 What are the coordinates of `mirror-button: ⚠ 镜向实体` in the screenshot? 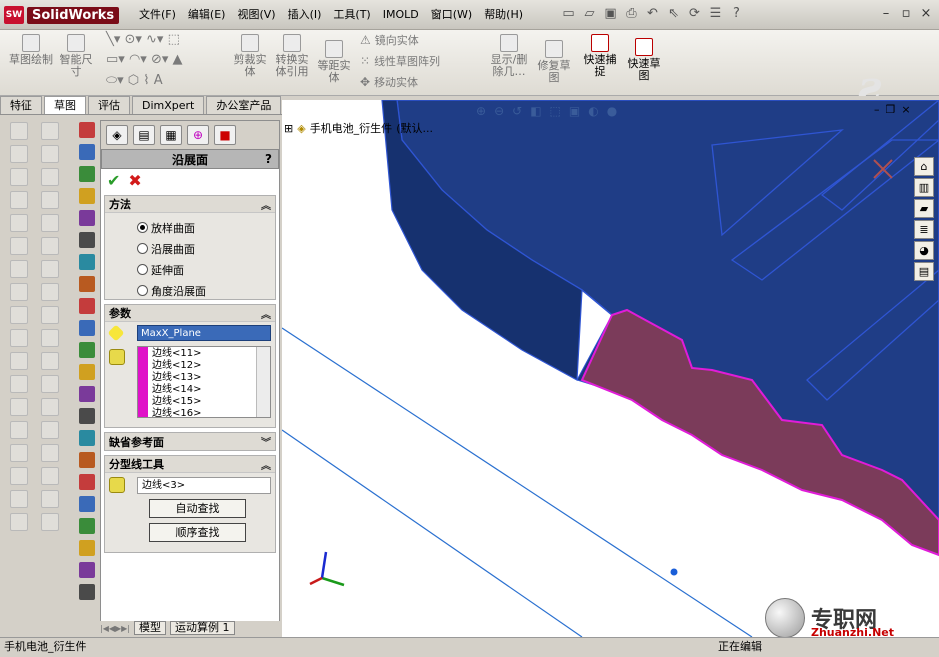 It's located at (400, 40).